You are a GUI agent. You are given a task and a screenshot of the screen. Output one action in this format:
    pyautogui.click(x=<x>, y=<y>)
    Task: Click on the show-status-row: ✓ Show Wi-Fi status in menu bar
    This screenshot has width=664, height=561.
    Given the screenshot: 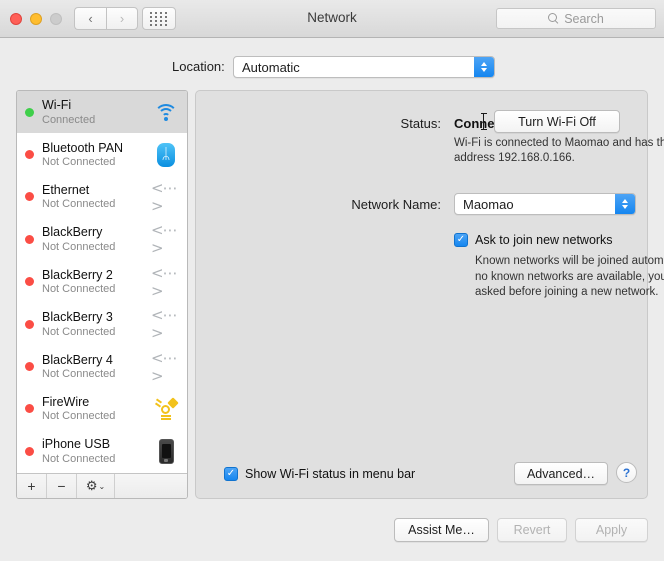 What is the action you would take?
    pyautogui.click(x=319, y=474)
    